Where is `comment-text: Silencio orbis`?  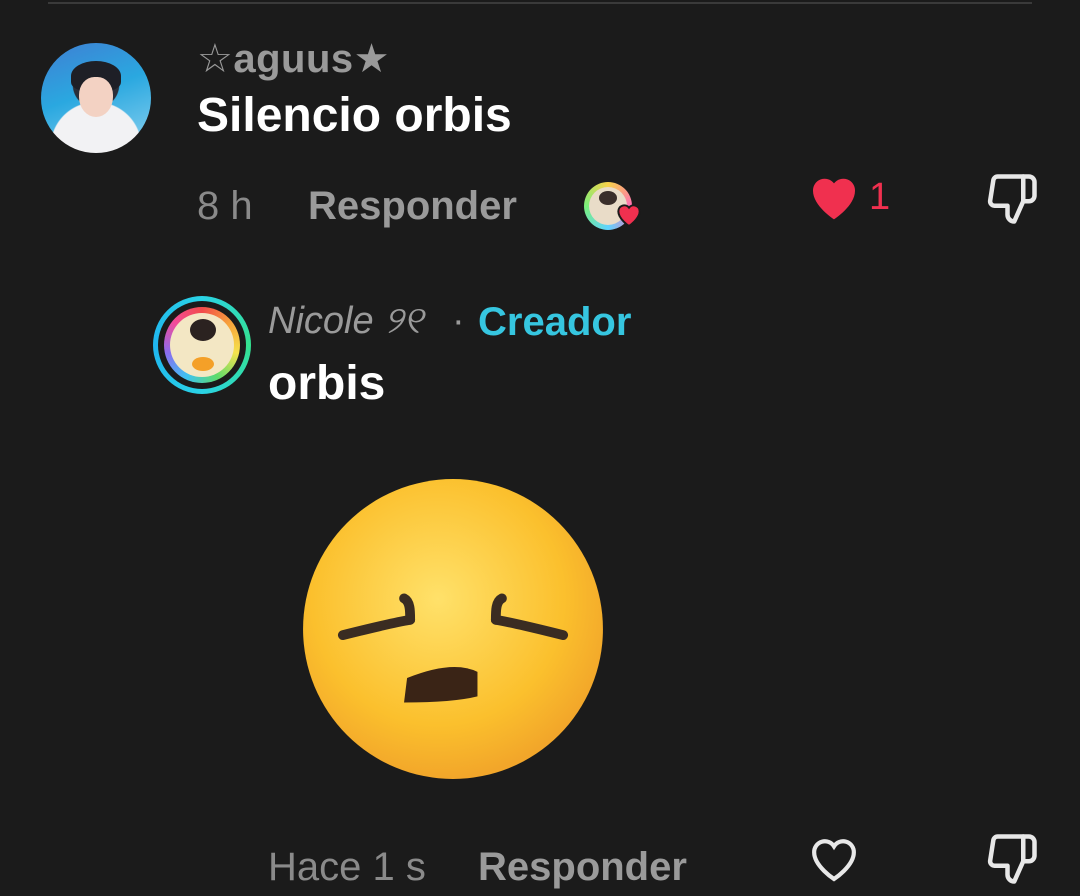 comment-text: Silencio orbis is located at coordinates (354, 115).